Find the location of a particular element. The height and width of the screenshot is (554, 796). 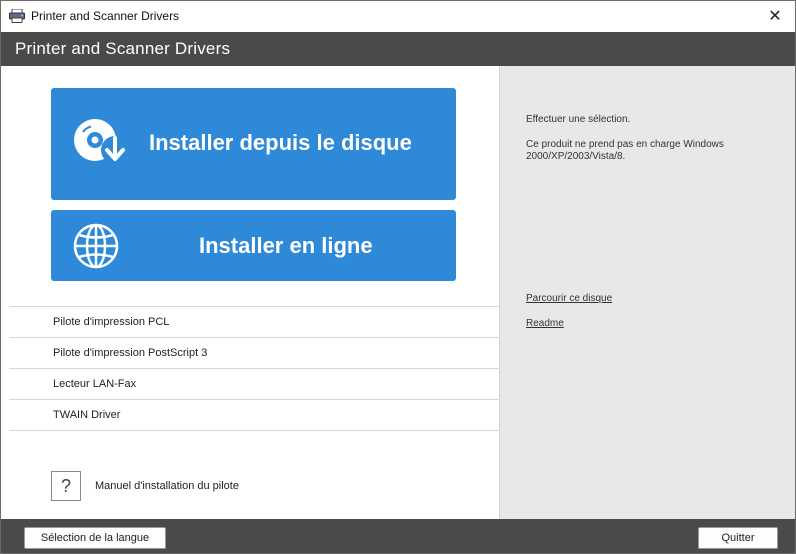

language-select-button: Sélection de la langue is located at coordinates (95, 538).